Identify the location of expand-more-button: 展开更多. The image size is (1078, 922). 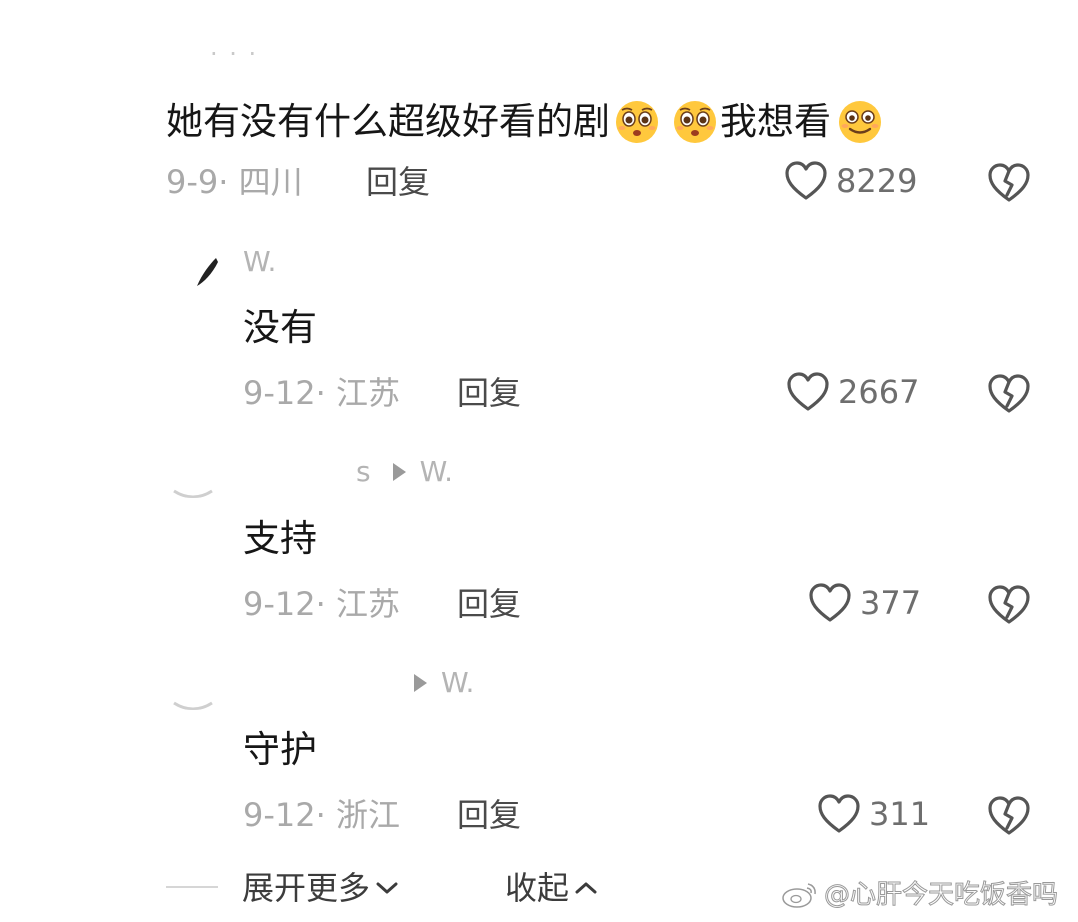
(321, 888).